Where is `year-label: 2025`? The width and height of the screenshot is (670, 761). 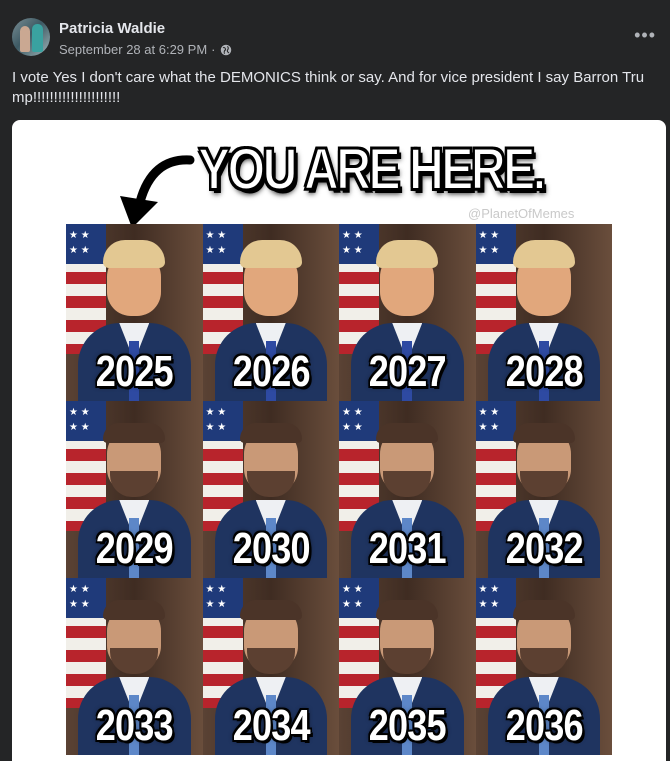 year-label: 2025 is located at coordinates (134, 371).